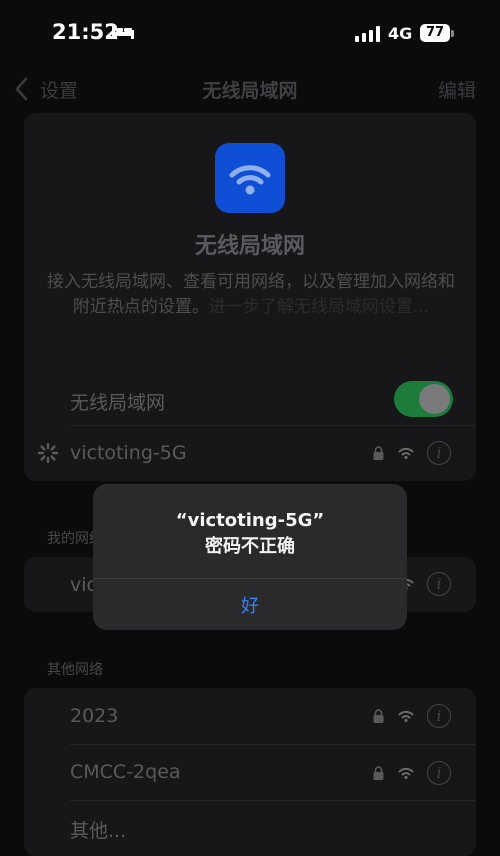 The image size is (500, 856). Describe the element at coordinates (435, 33) in the screenshot. I see `battery-indicator: 77` at that location.